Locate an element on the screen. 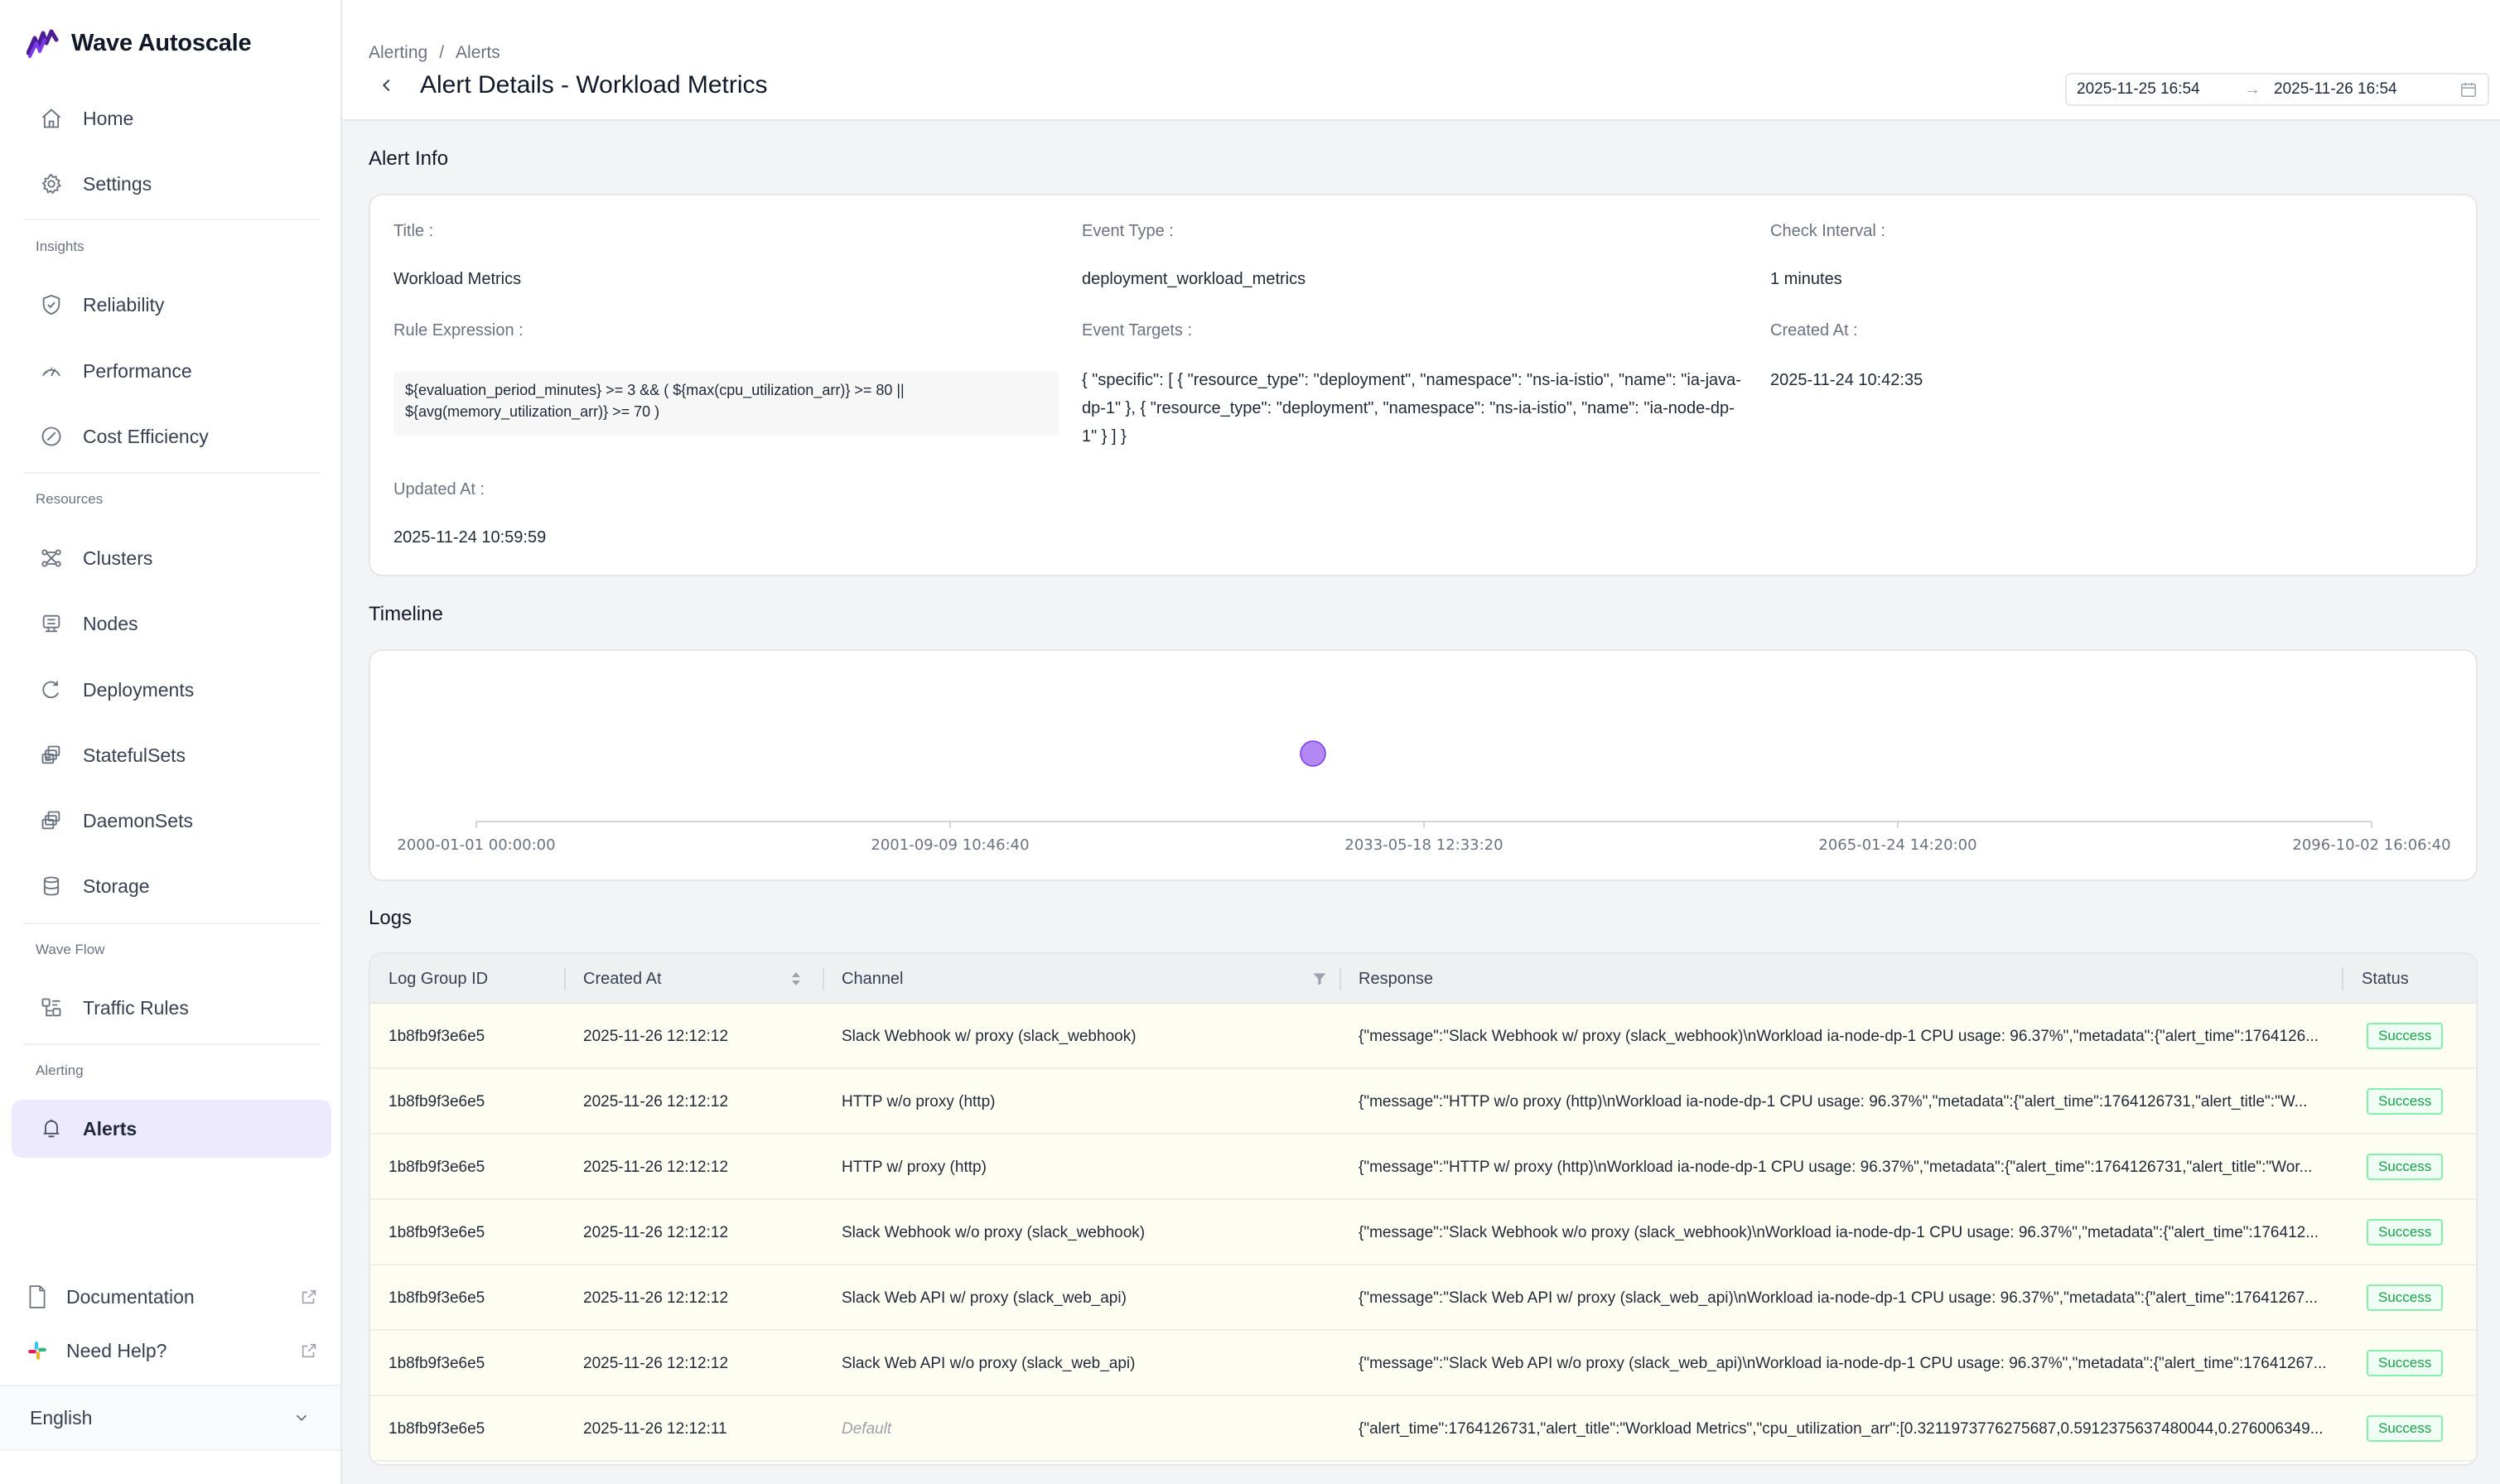  timeline-tick-label: 2065-01-24 14:20:00 is located at coordinates (1897, 845).